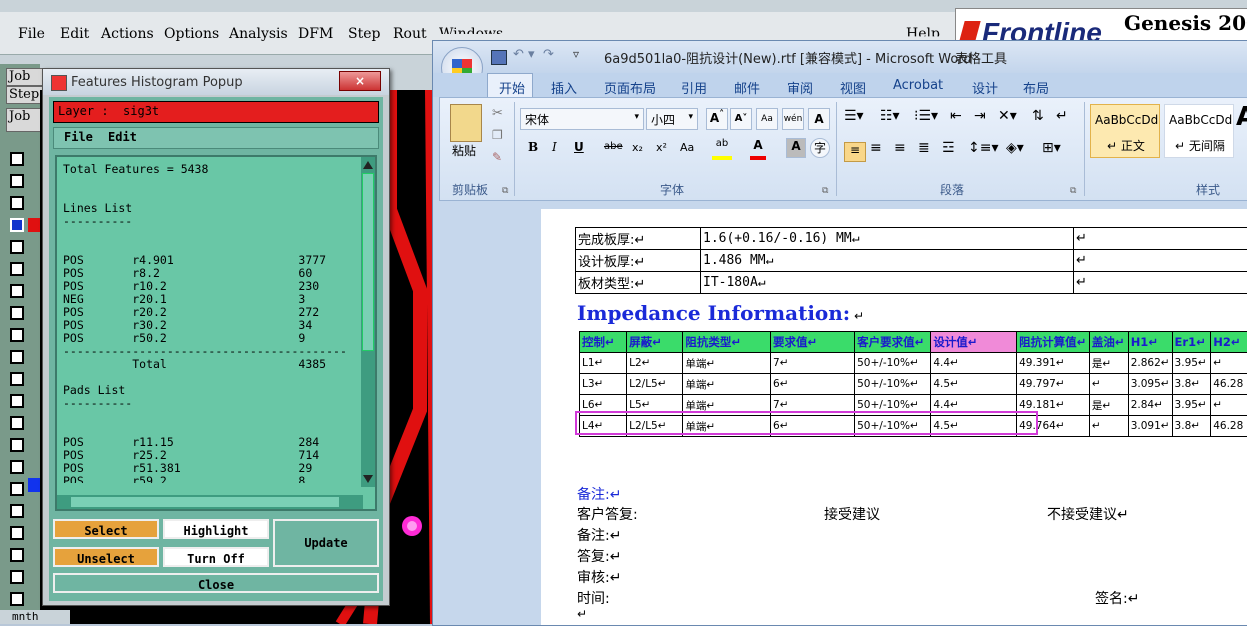  I want to click on increase-indent-icon: ⇥, so click(980, 116).